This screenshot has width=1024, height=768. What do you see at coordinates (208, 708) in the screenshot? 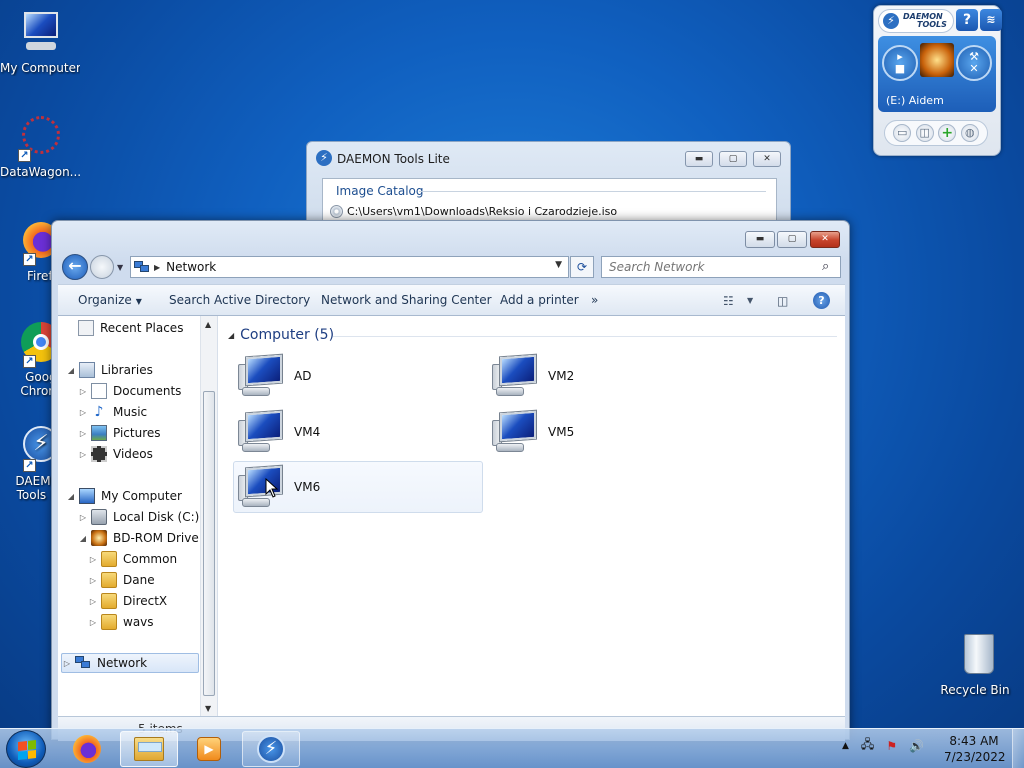
I see `scroll-down-icon: ▼` at bounding box center [208, 708].